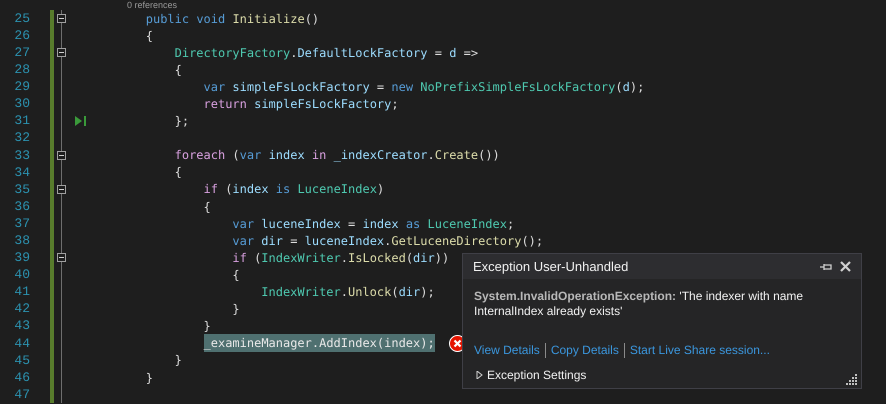  I want to click on popup-link: View Details, so click(507, 350).